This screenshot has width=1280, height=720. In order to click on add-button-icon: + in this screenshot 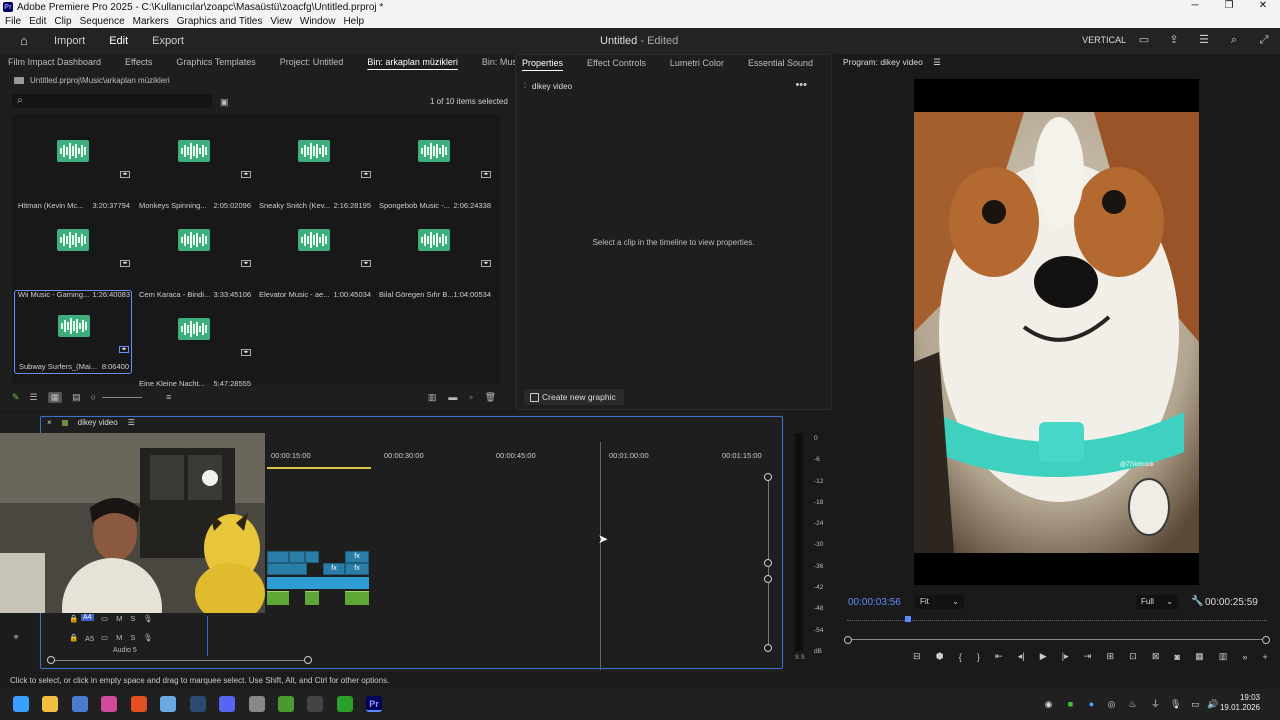, I will do `click(1265, 657)`.